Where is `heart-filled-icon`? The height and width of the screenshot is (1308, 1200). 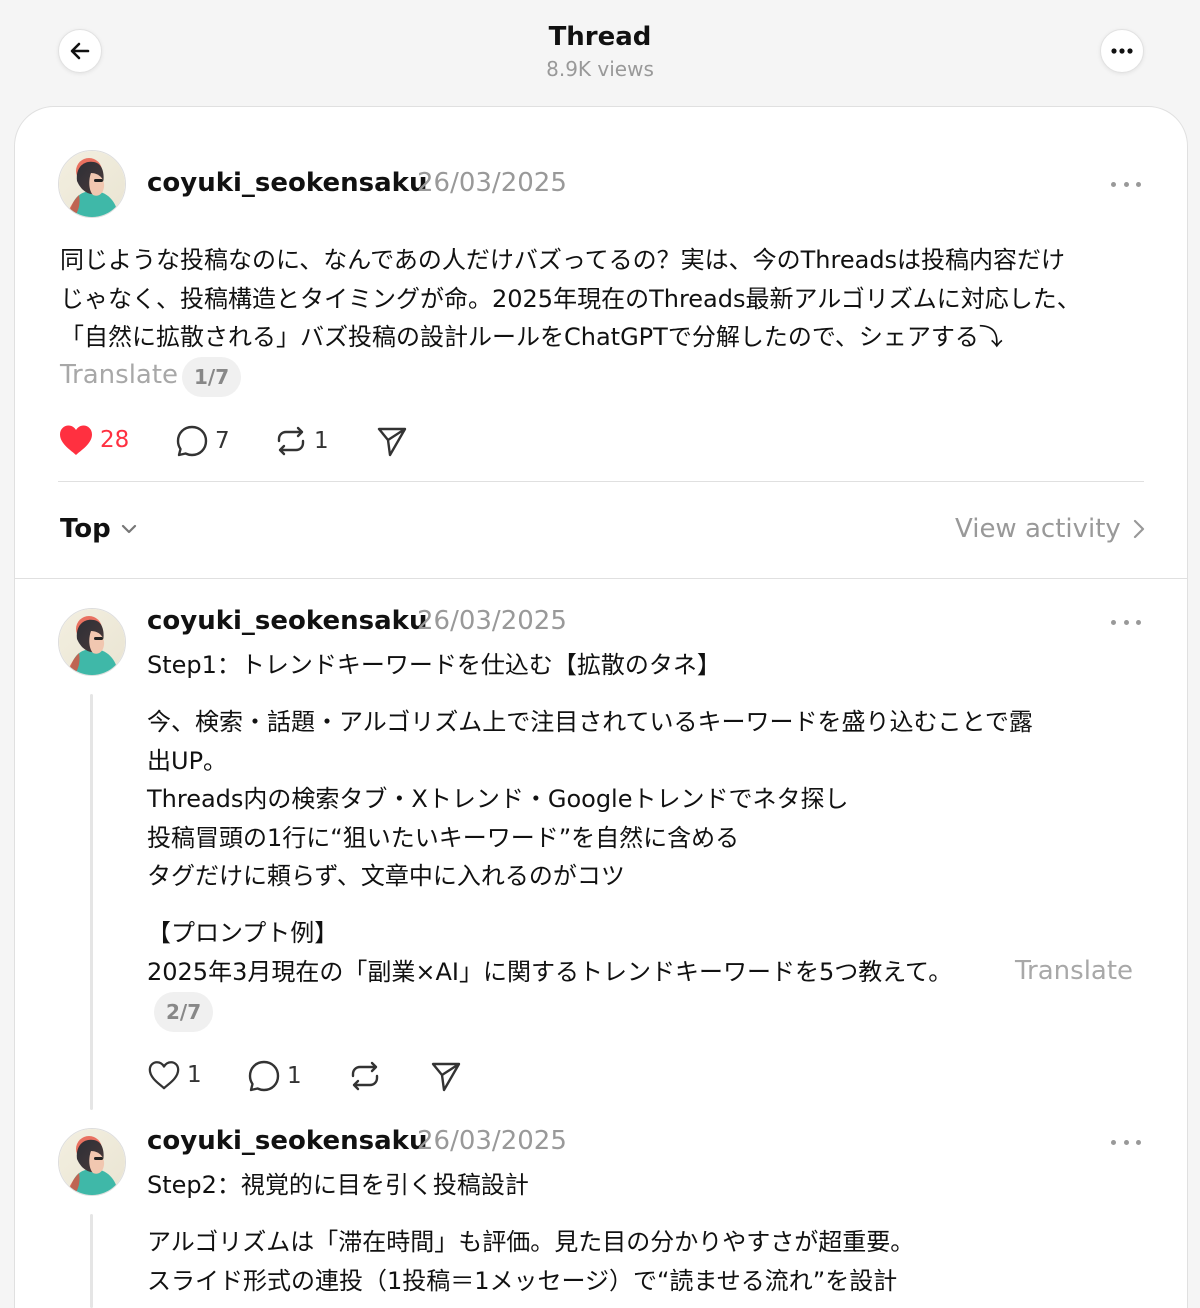
heart-filled-icon is located at coordinates (76, 440).